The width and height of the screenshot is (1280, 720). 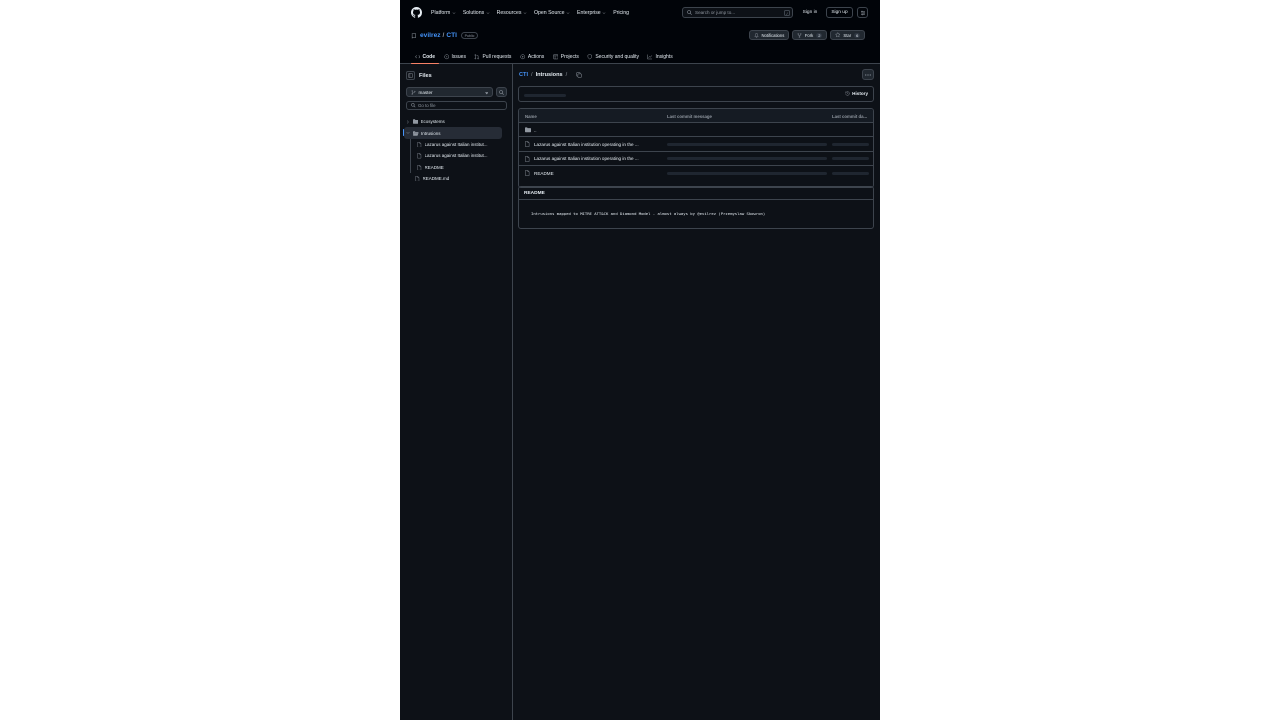 I want to click on history-label: History, so click(x=860, y=93).